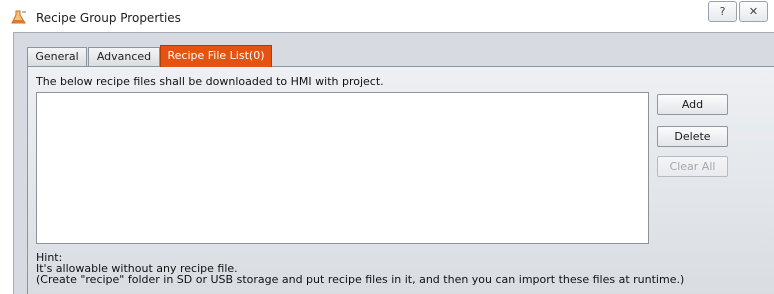 This screenshot has height=294, width=774. What do you see at coordinates (692, 166) in the screenshot?
I see `clear-all-button: Clear All` at bounding box center [692, 166].